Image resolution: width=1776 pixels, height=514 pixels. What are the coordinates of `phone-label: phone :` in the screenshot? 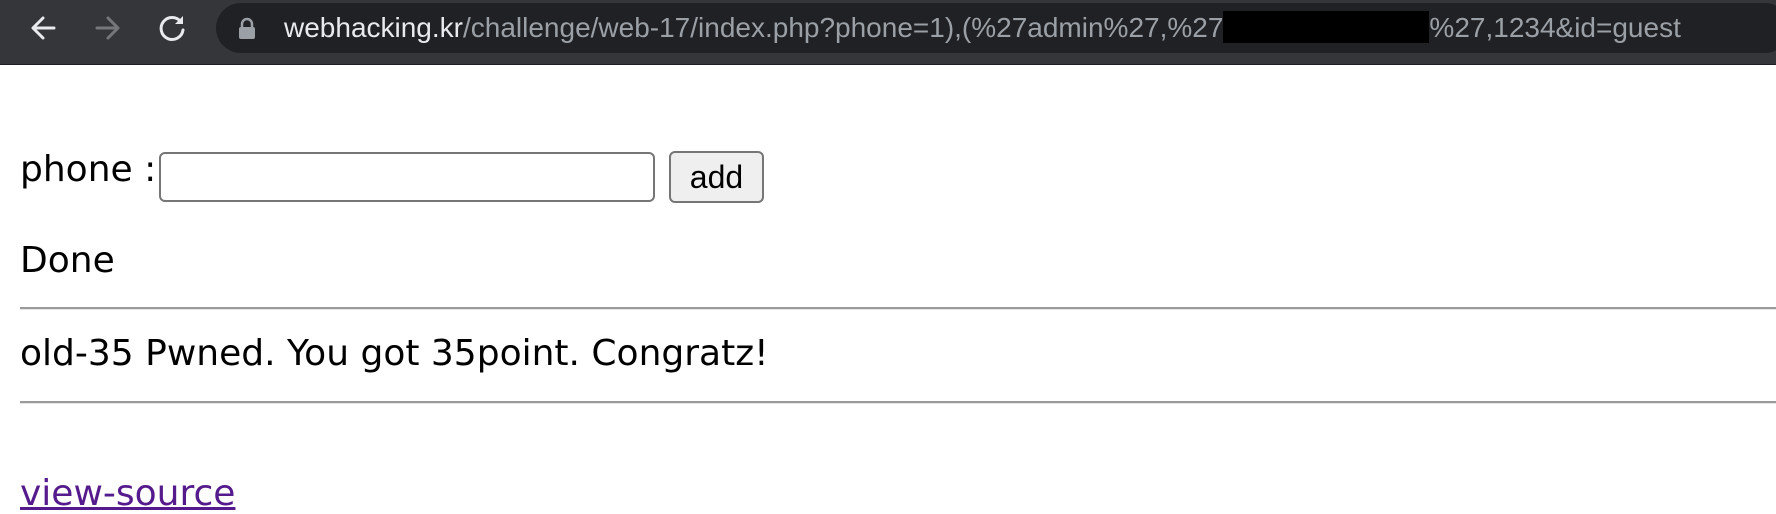 It's located at (88, 169).